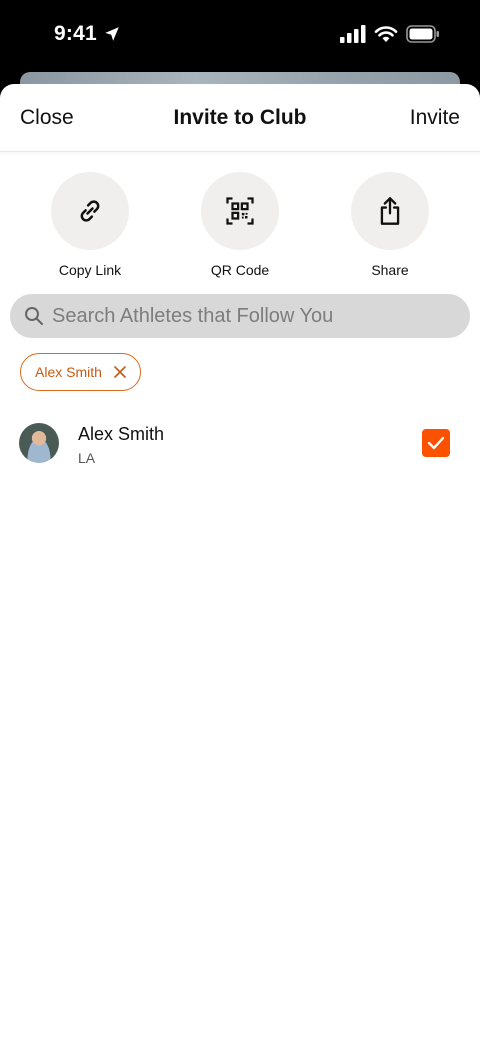 The image size is (480, 1040). What do you see at coordinates (240, 444) in the screenshot?
I see `athlete-list-item: Alex Smith LA` at bounding box center [240, 444].